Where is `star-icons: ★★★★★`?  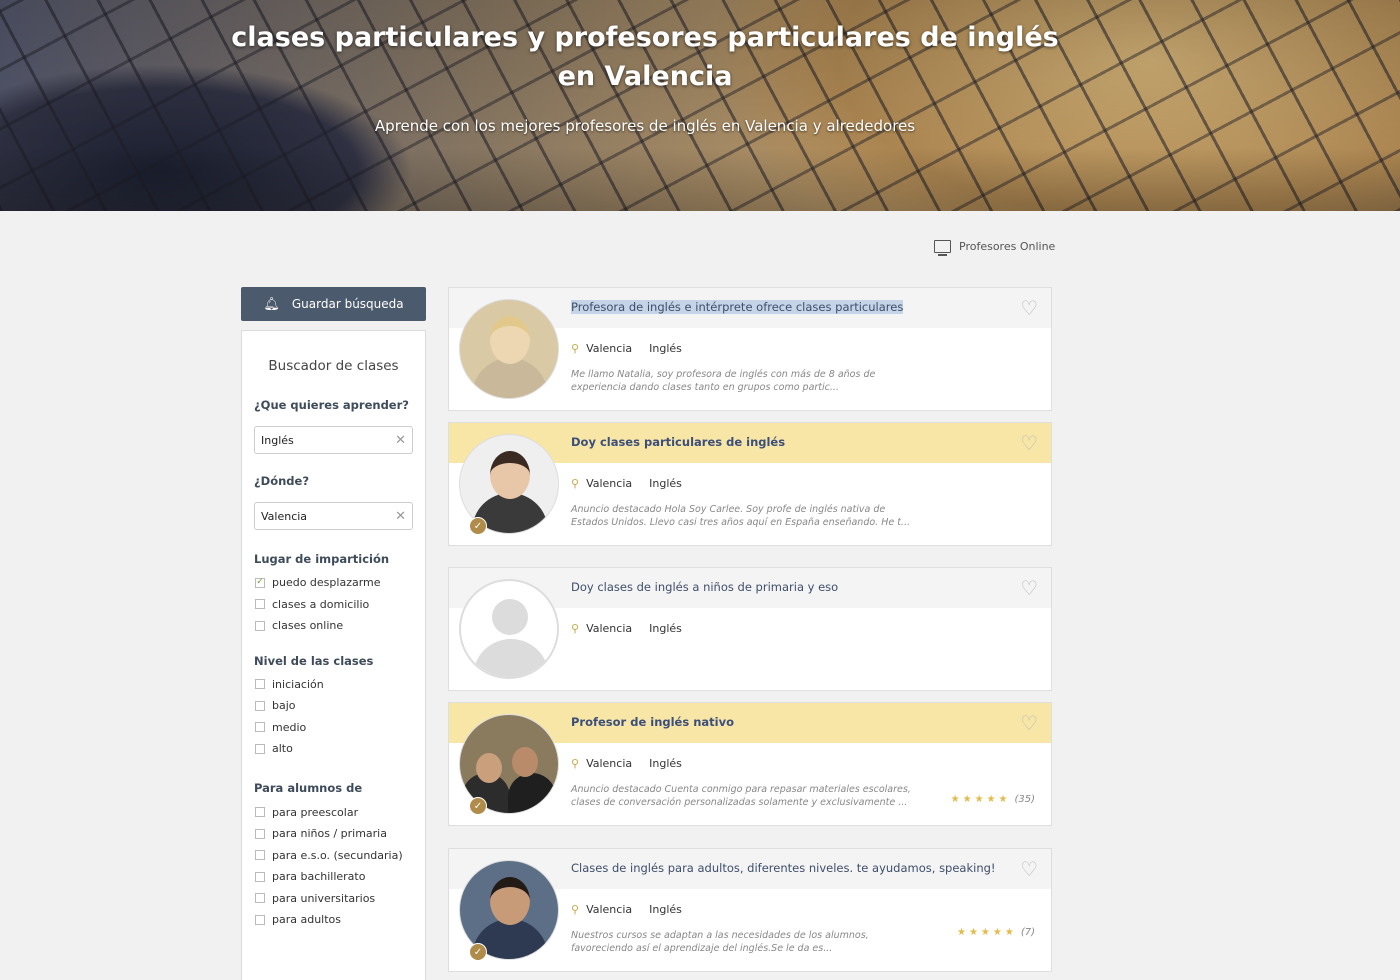
star-icons: ★★★★★ is located at coordinates (987, 932).